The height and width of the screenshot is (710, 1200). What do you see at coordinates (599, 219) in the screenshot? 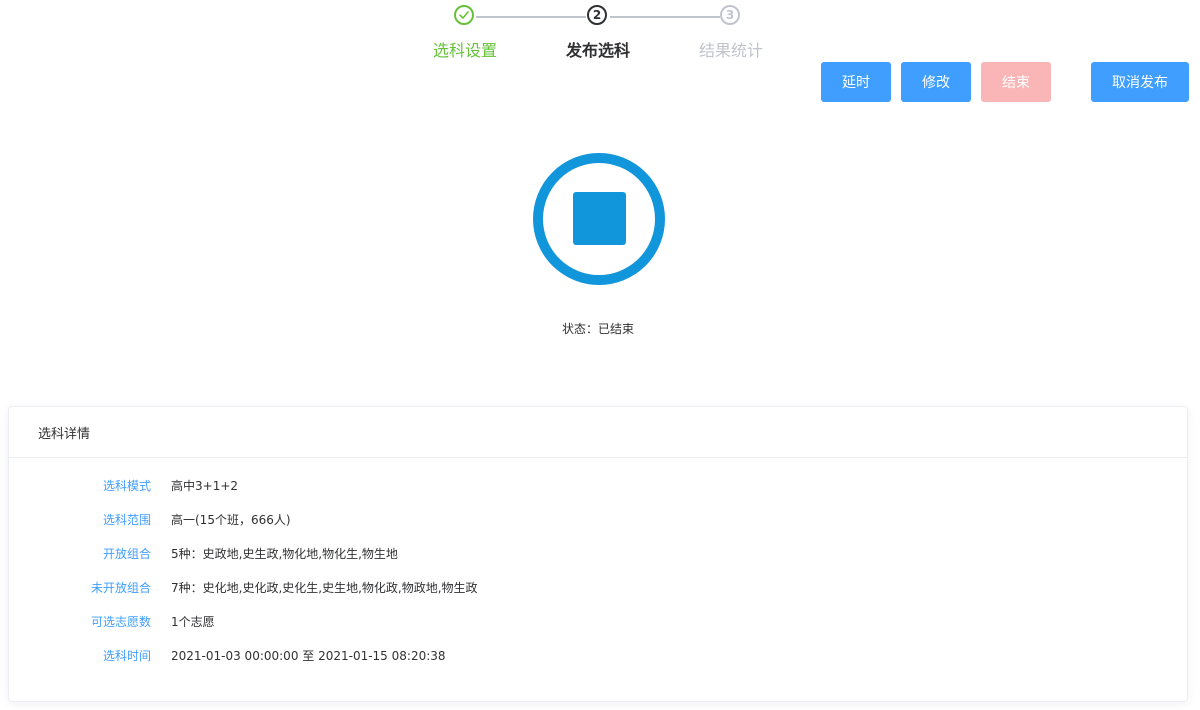
I see `stop-icon` at bounding box center [599, 219].